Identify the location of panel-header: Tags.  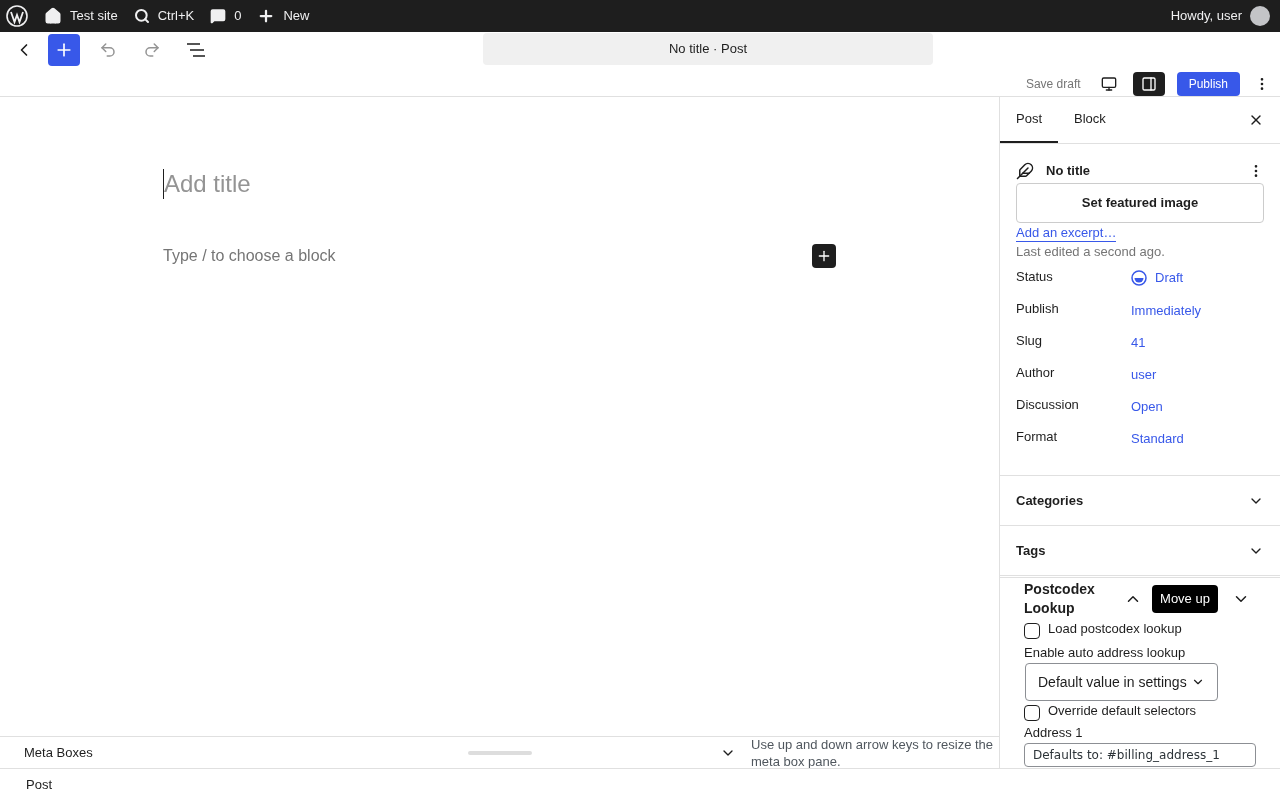
(1140, 551).